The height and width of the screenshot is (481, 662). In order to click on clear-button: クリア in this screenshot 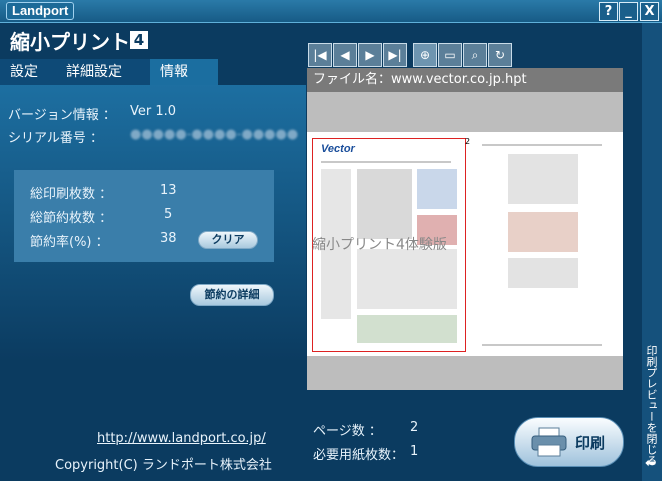, I will do `click(228, 240)`.